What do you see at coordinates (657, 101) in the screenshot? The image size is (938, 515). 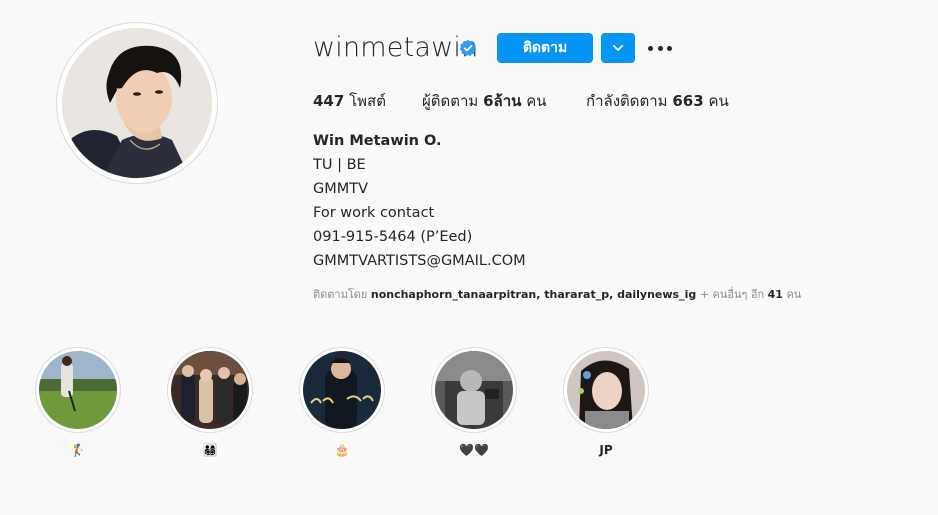 I see `following-count: กำลังติดตาม 663 คน` at bounding box center [657, 101].